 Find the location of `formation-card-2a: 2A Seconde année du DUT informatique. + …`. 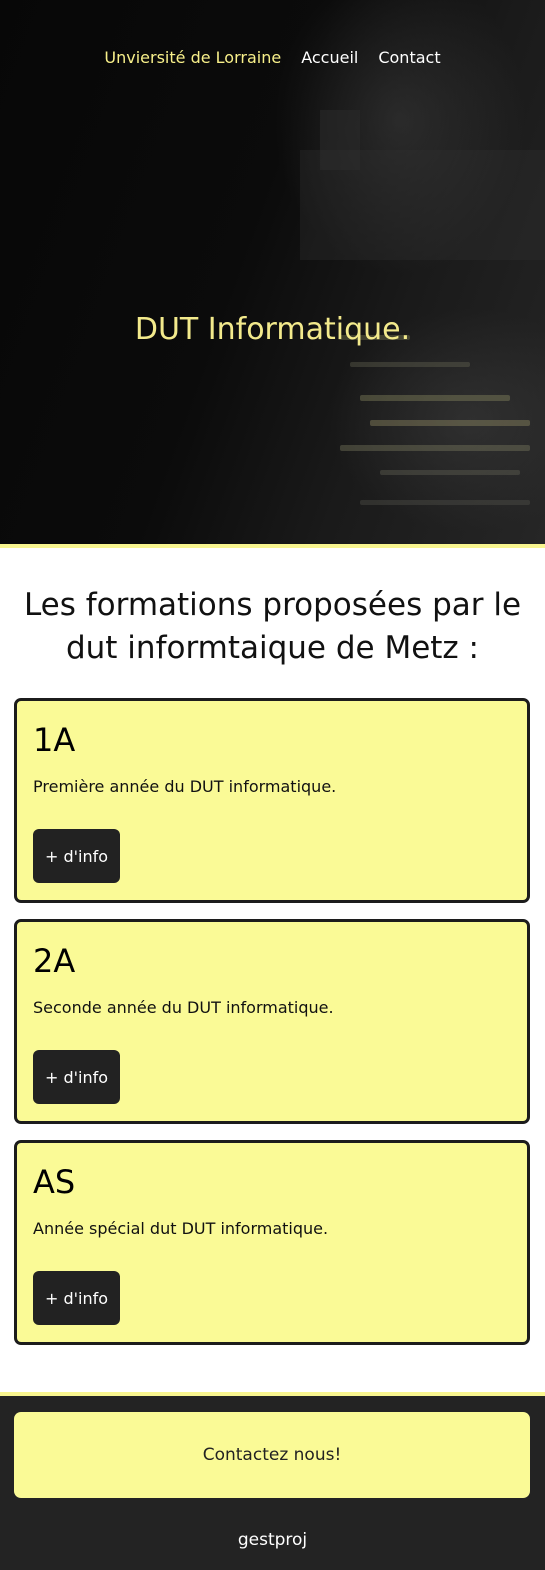

formation-card-2a: 2A Seconde année du DUT informatique. + … is located at coordinates (272, 1021).